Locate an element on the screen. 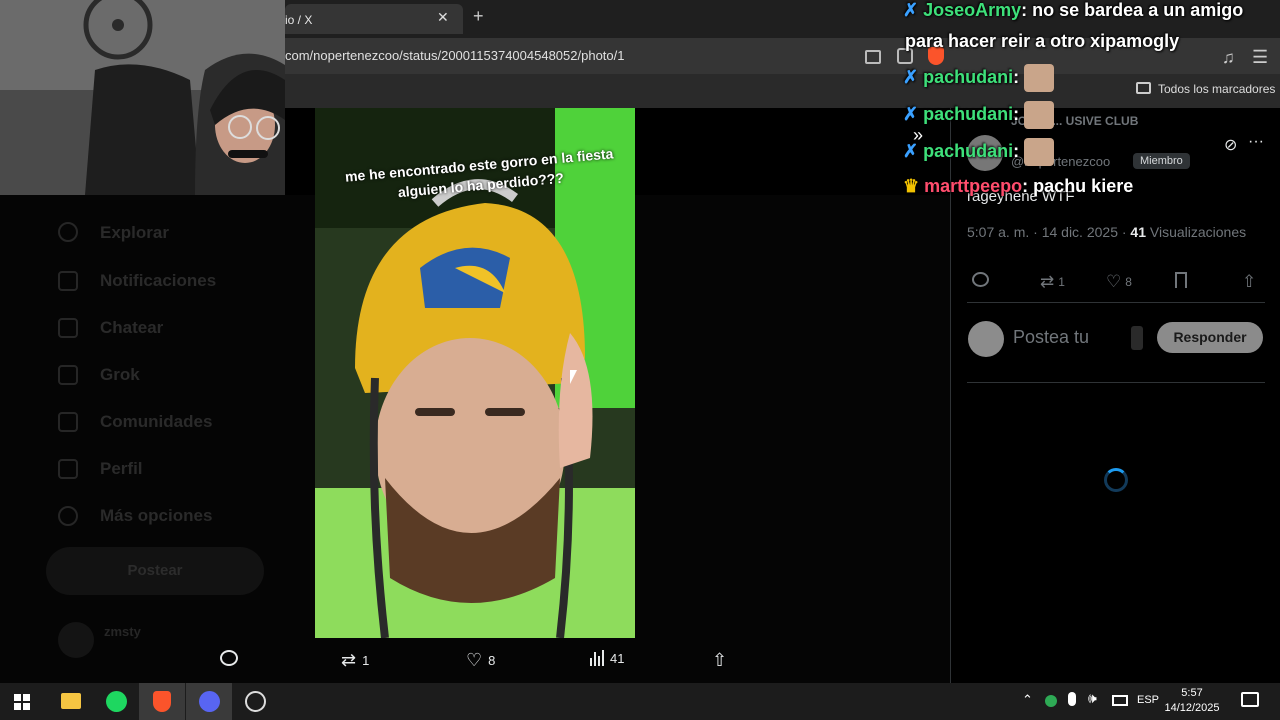 Image resolution: width=1280 pixels, height=720 pixels. tweet-views-count: 41 is located at coordinates (1138, 232).